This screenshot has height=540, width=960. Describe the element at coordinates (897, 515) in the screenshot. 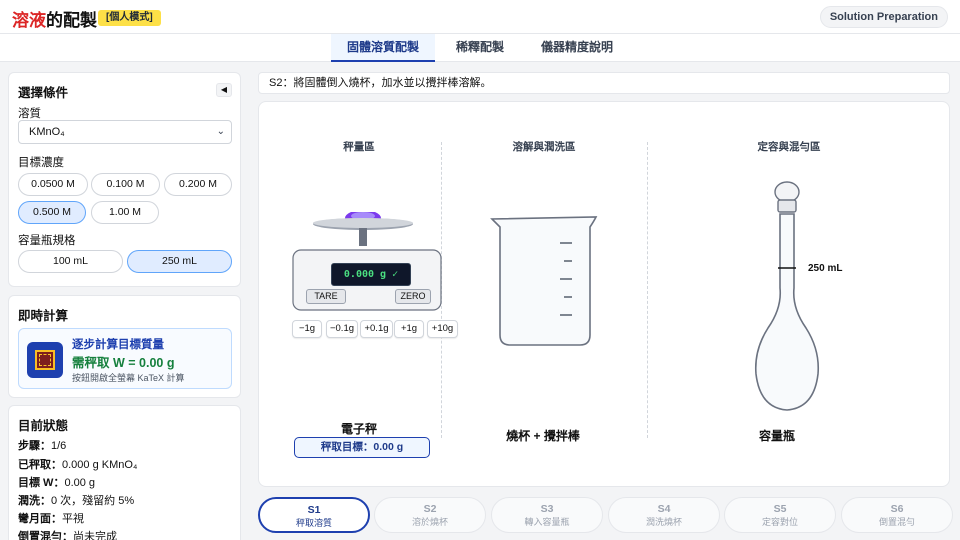

I see `step-s6: S6 倒置混勻` at that location.